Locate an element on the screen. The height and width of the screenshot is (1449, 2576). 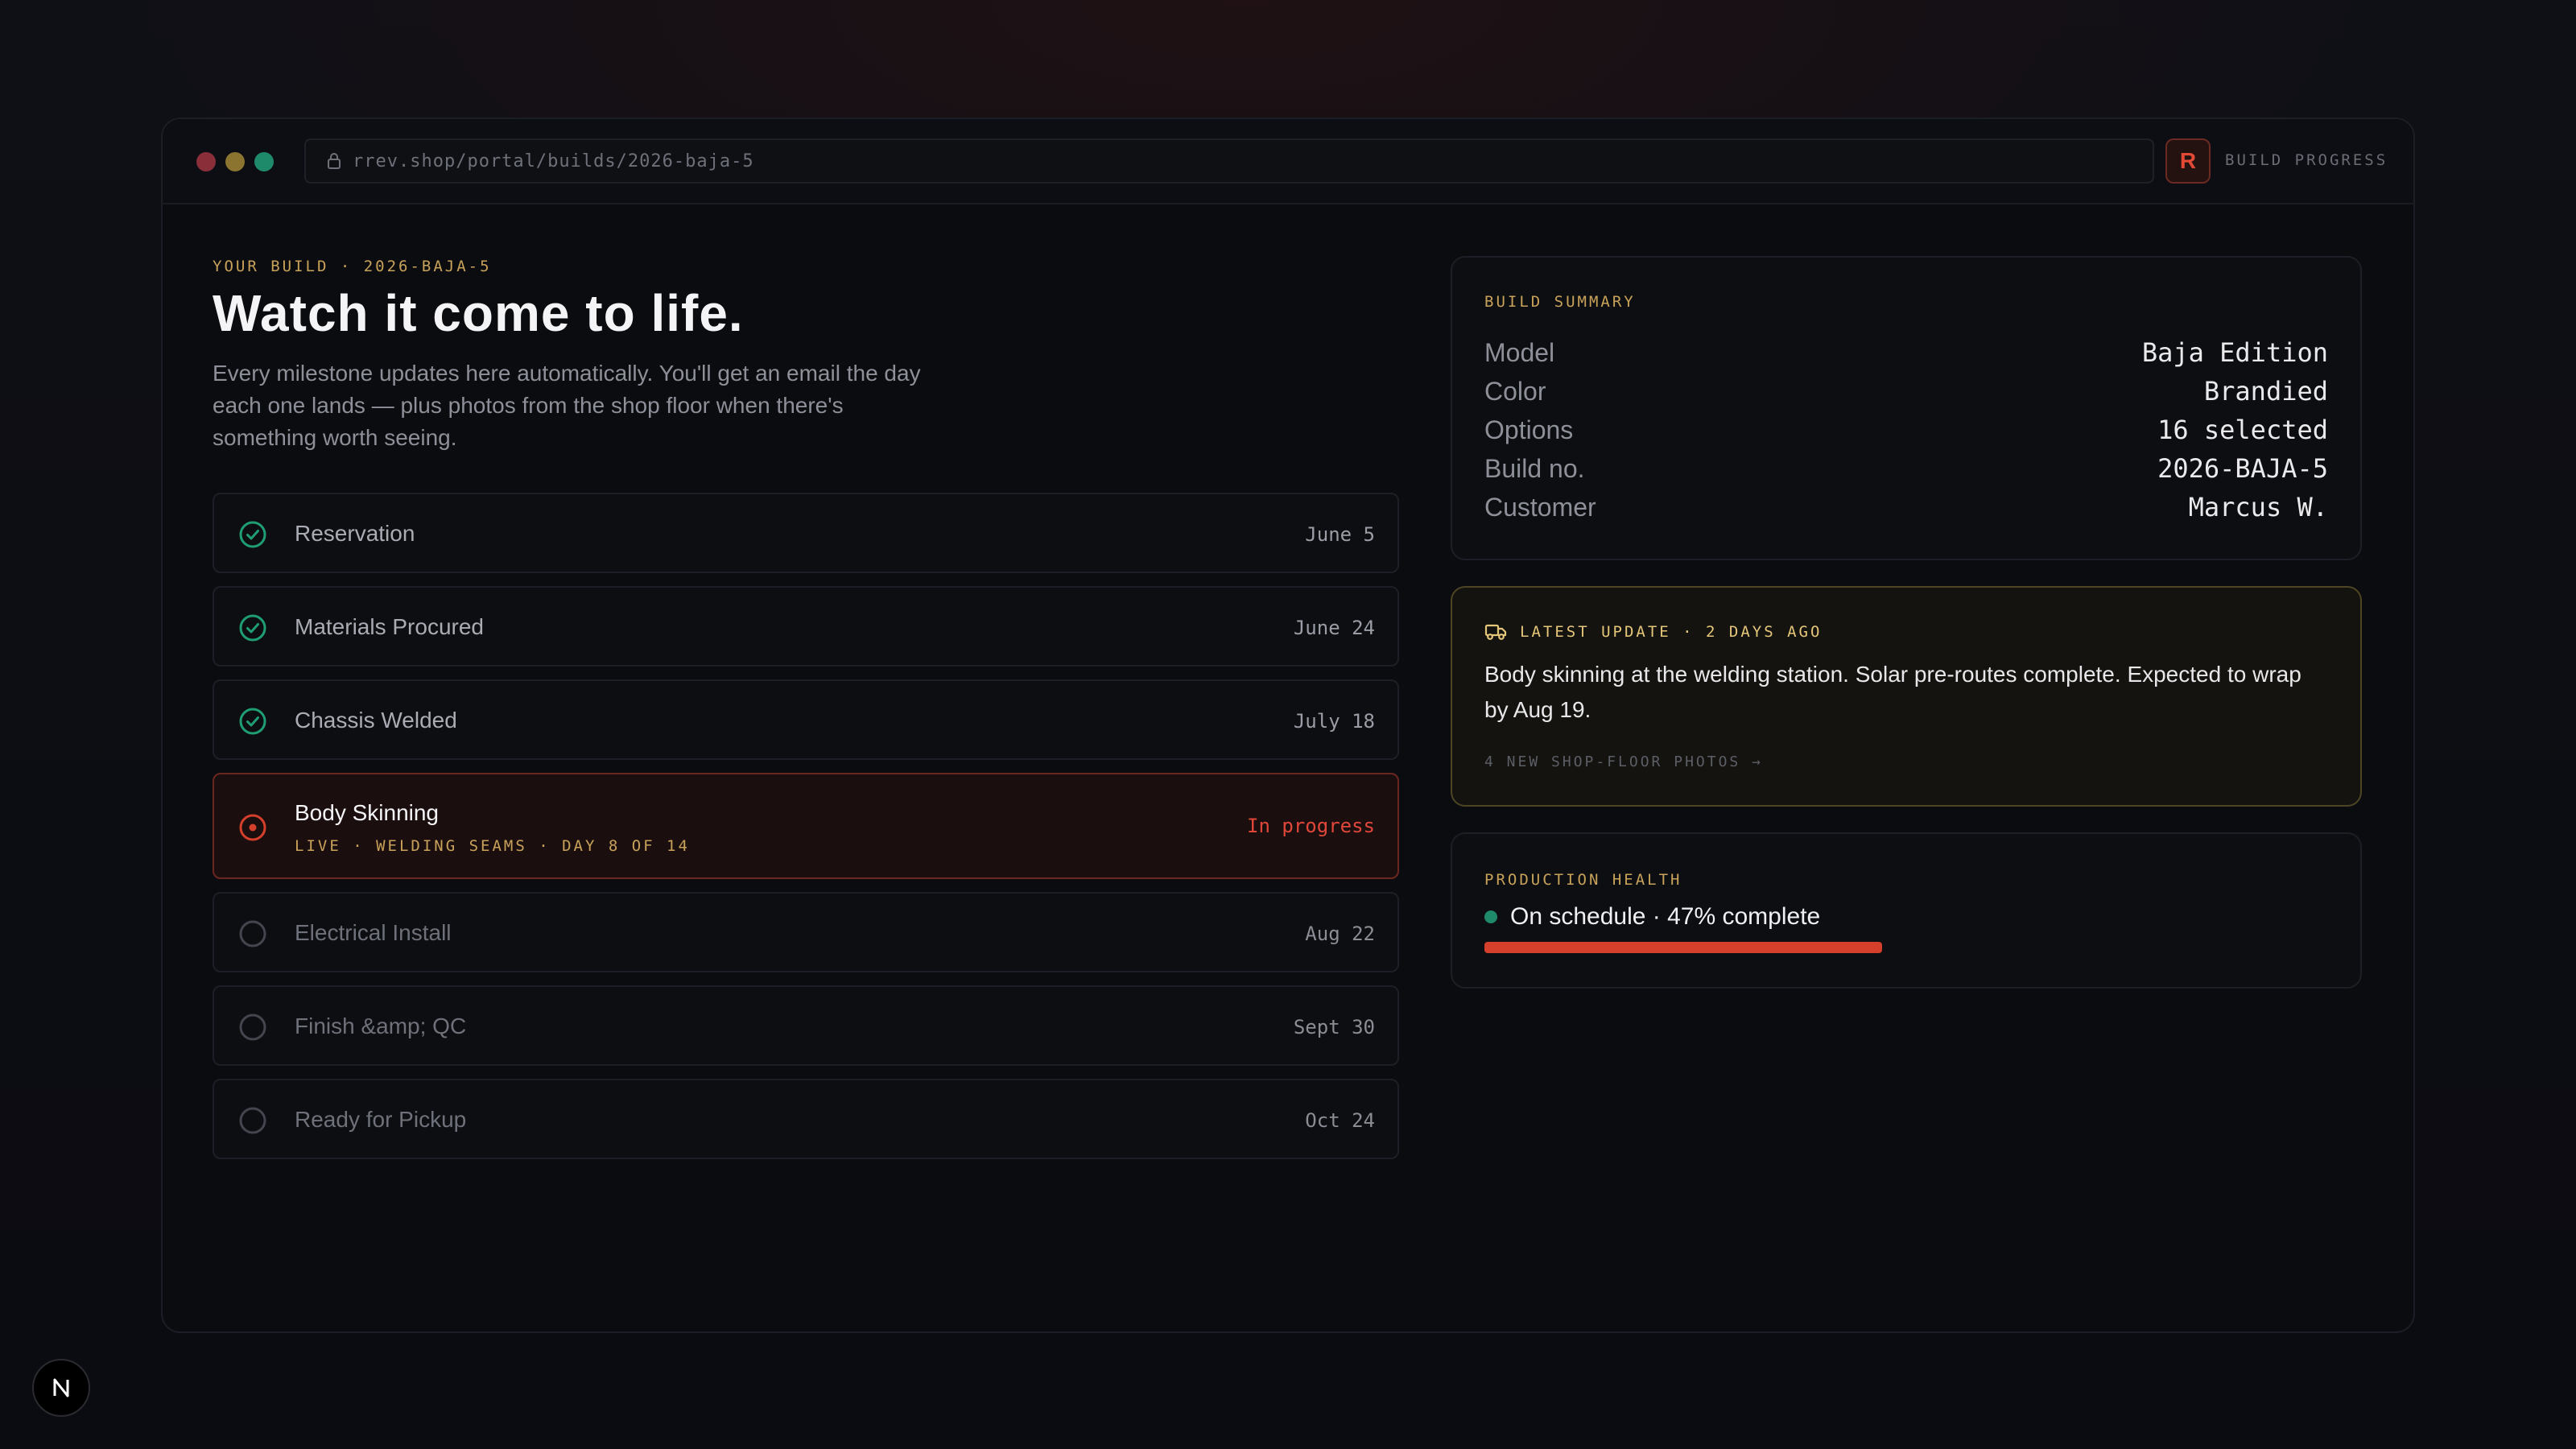
latest-update-header: LATEST UPDATE · 2 DAYS AGO is located at coordinates (1653, 632).